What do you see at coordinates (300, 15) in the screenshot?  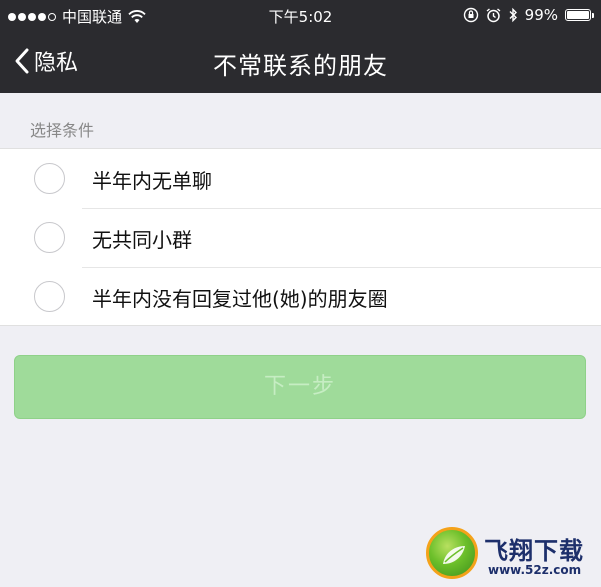 I see `status-bar: 中国联通 下午5:02 99%` at bounding box center [300, 15].